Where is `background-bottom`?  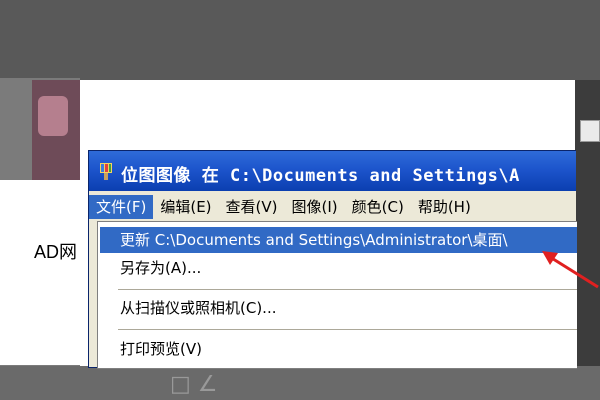
background-bottom is located at coordinates (300, 383).